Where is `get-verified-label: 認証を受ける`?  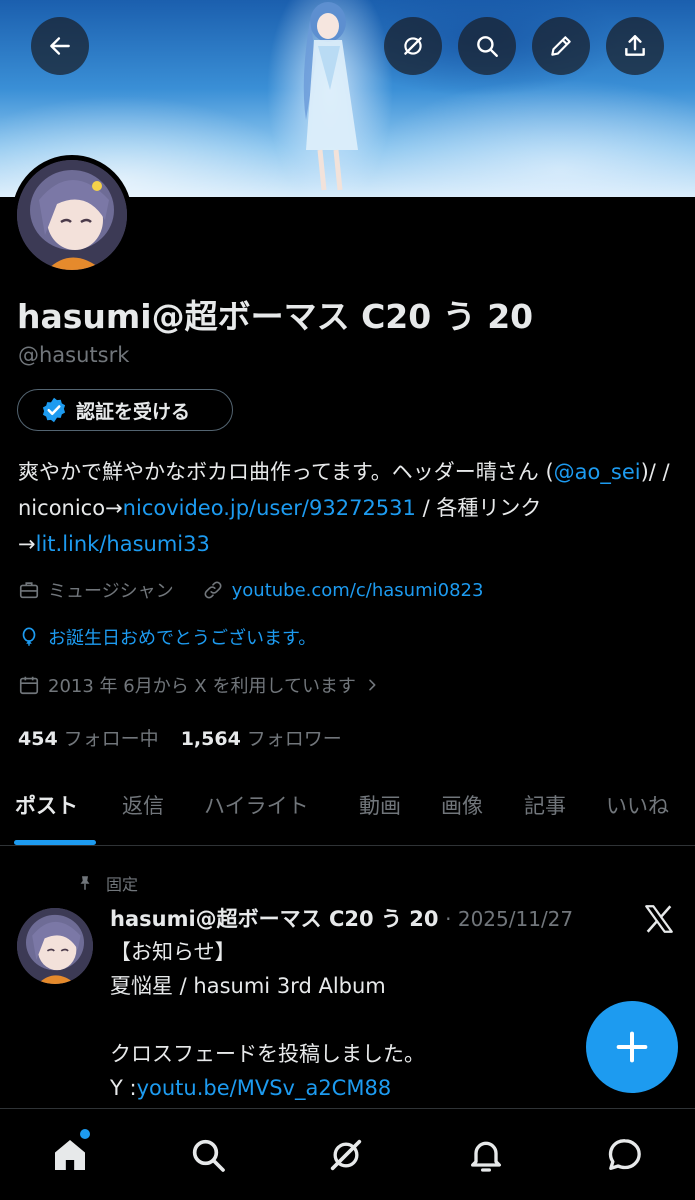 get-verified-label: 認証を受ける is located at coordinates (133, 411).